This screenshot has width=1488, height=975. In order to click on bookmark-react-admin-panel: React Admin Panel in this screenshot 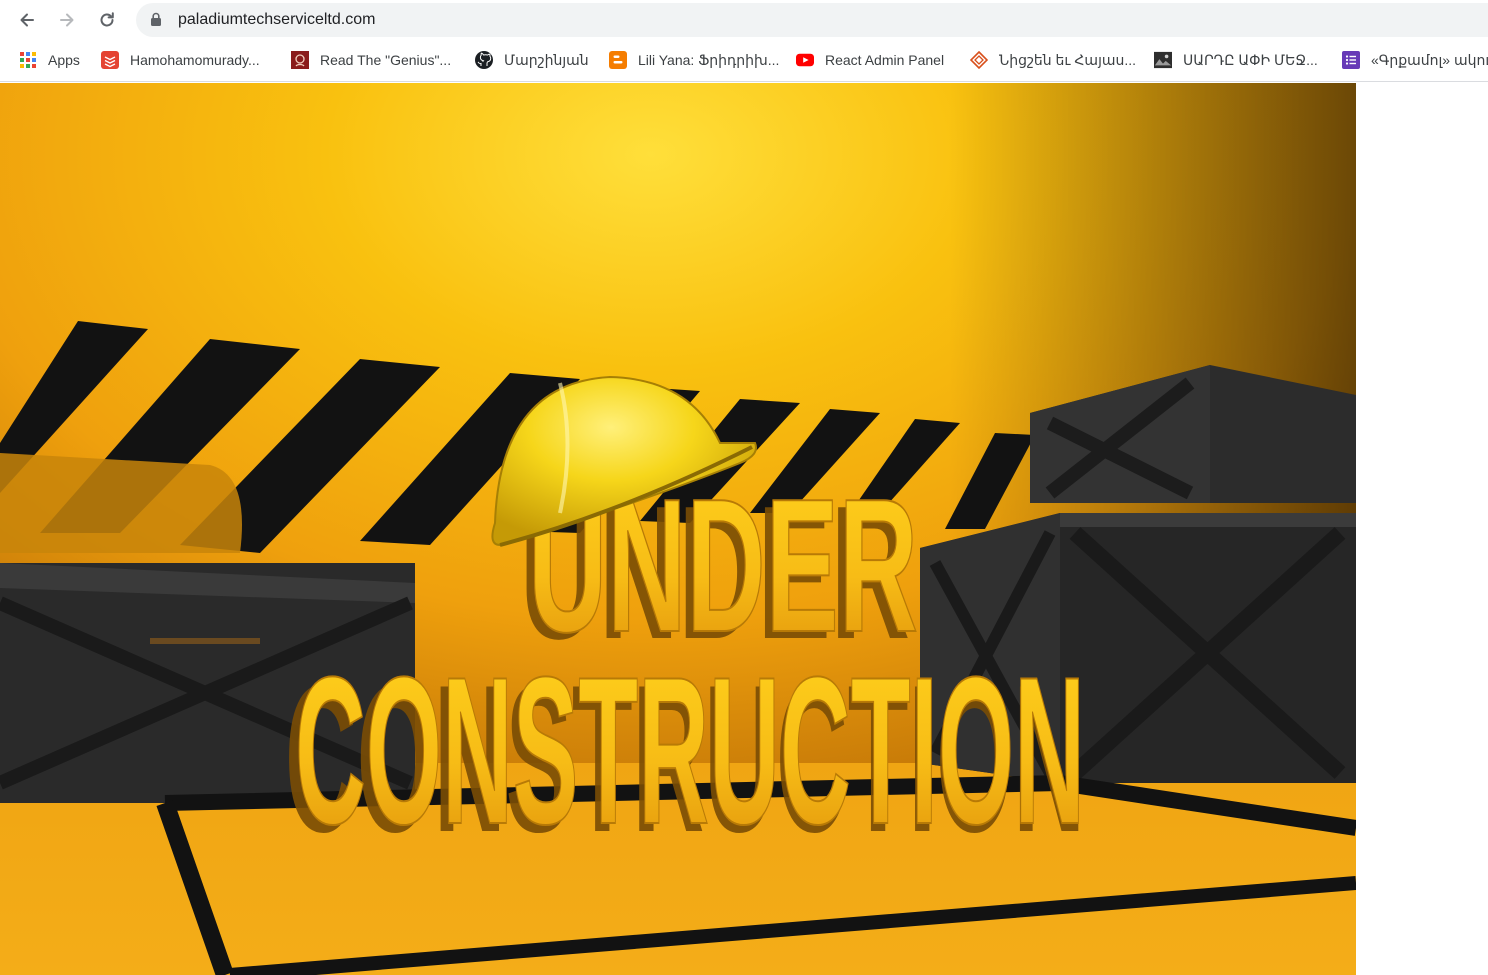, I will do `click(870, 60)`.